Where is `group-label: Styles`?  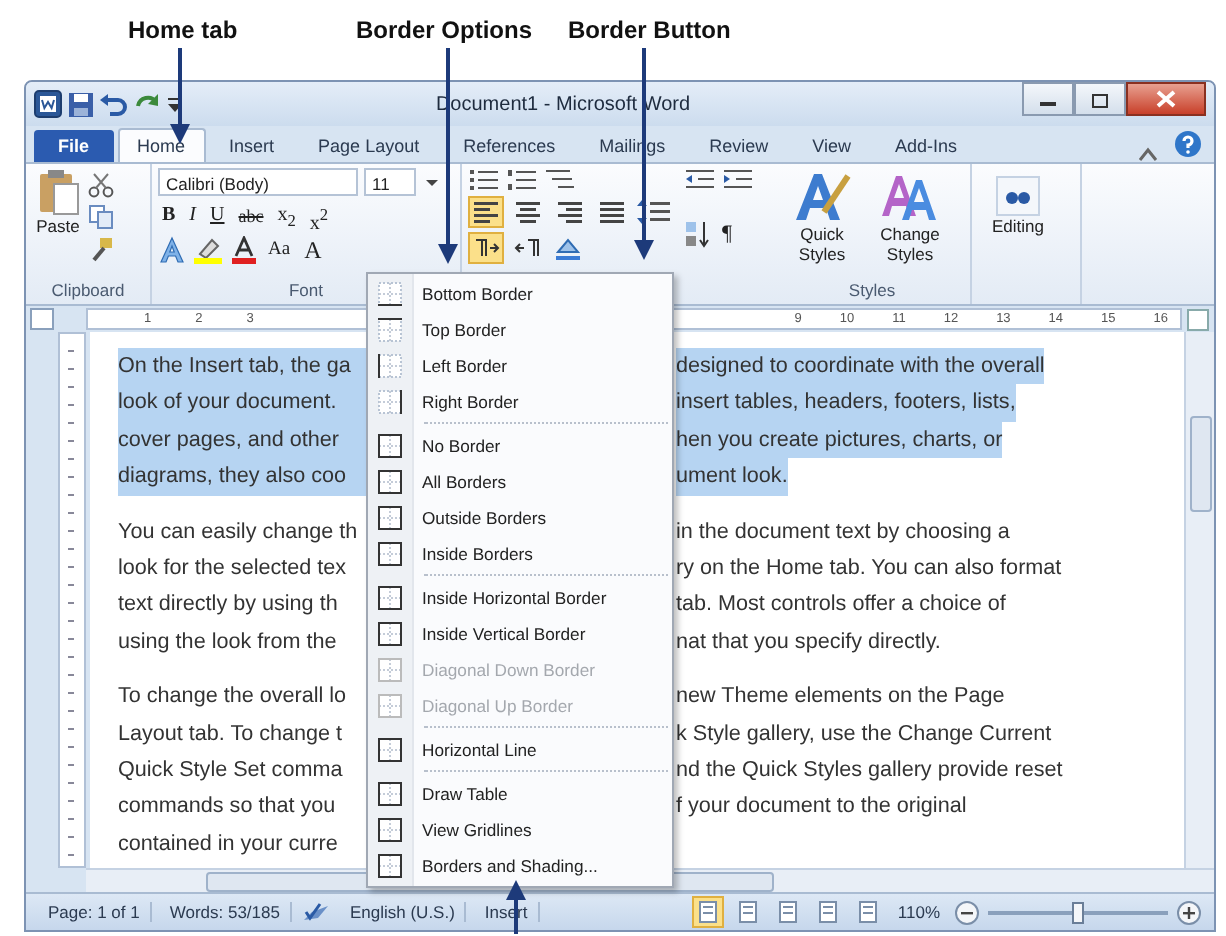
group-label: Styles is located at coordinates (872, 292).